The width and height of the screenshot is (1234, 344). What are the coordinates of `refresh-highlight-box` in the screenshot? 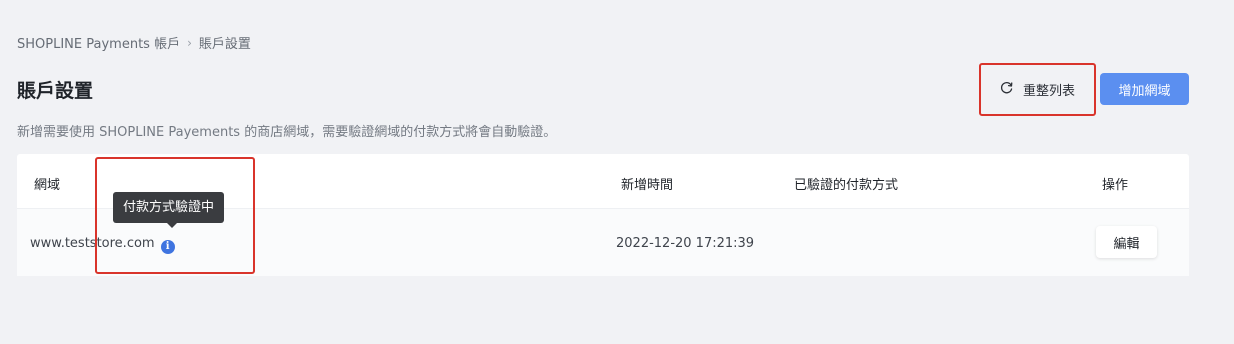 It's located at (1037, 89).